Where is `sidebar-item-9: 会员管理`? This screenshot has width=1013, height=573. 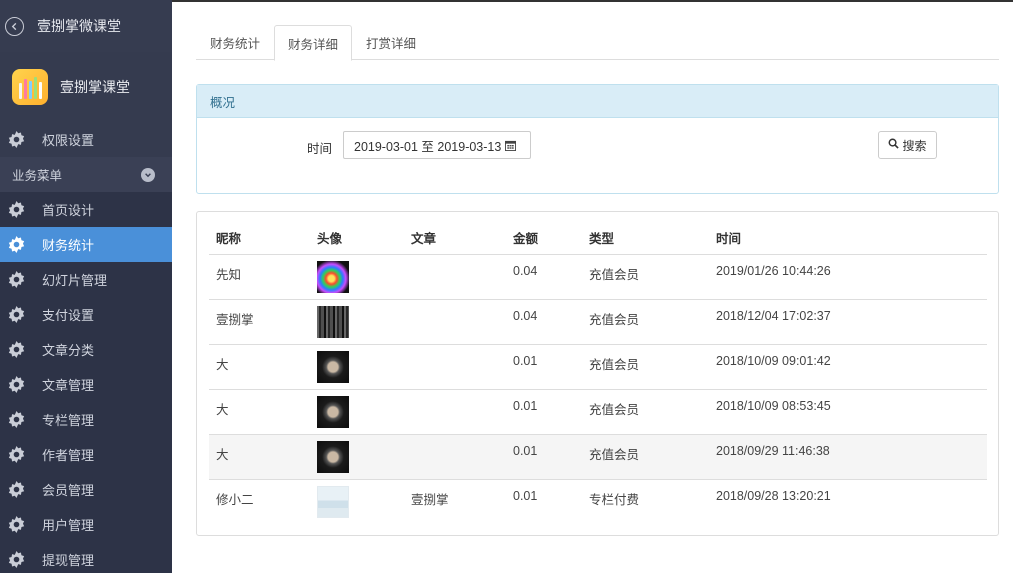
sidebar-item-9: 会员管理 is located at coordinates (86, 489).